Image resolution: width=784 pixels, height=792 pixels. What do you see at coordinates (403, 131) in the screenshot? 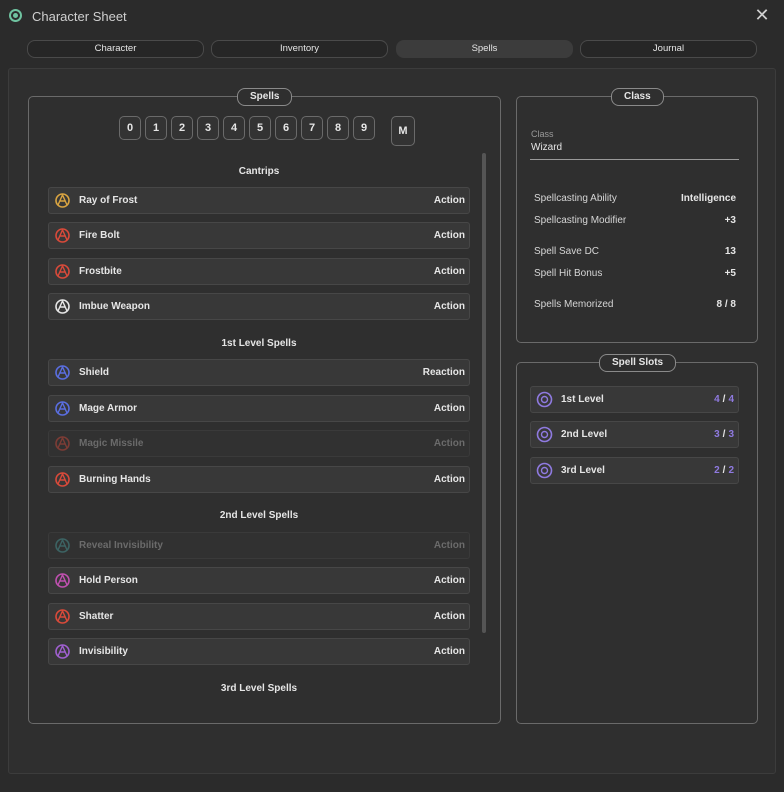
I see `memorized-filter-button: M` at bounding box center [403, 131].